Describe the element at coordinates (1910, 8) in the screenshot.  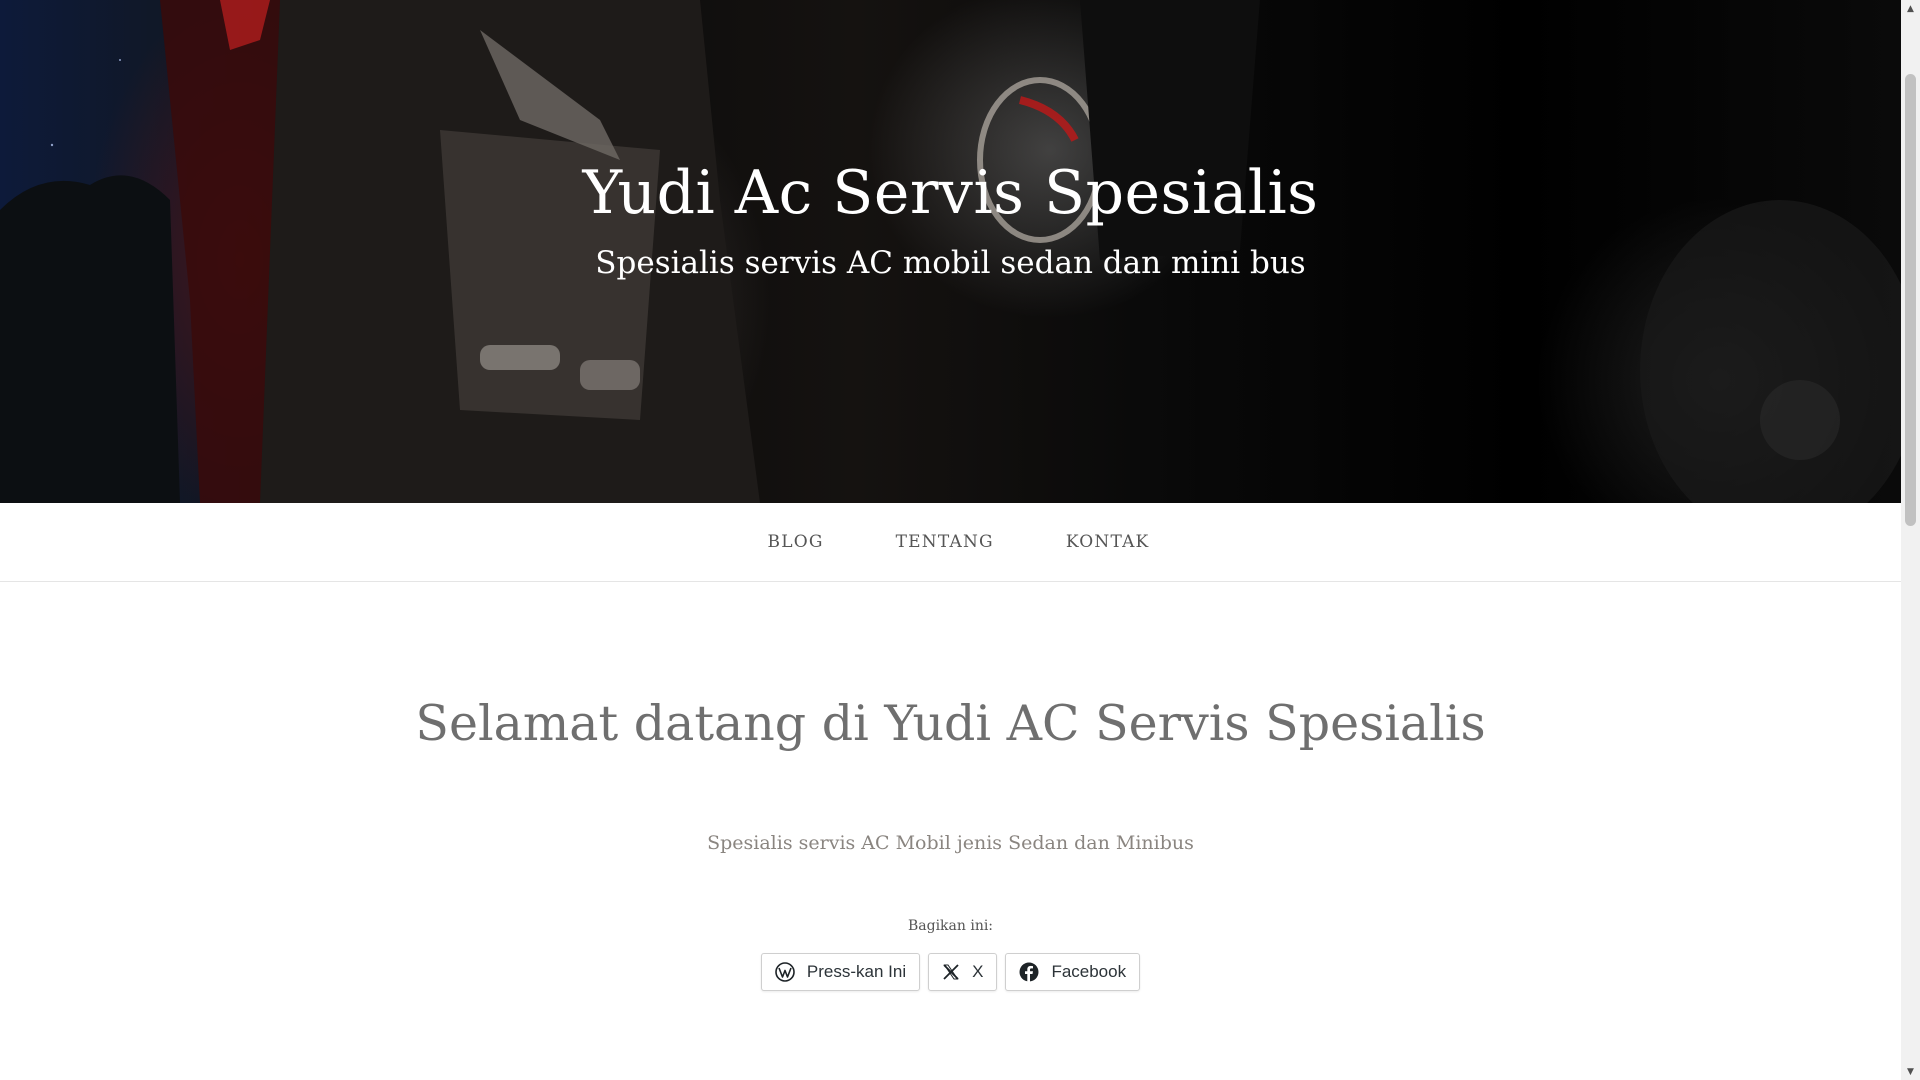
I see `scroll-up-arrow-icon: ▲` at that location.